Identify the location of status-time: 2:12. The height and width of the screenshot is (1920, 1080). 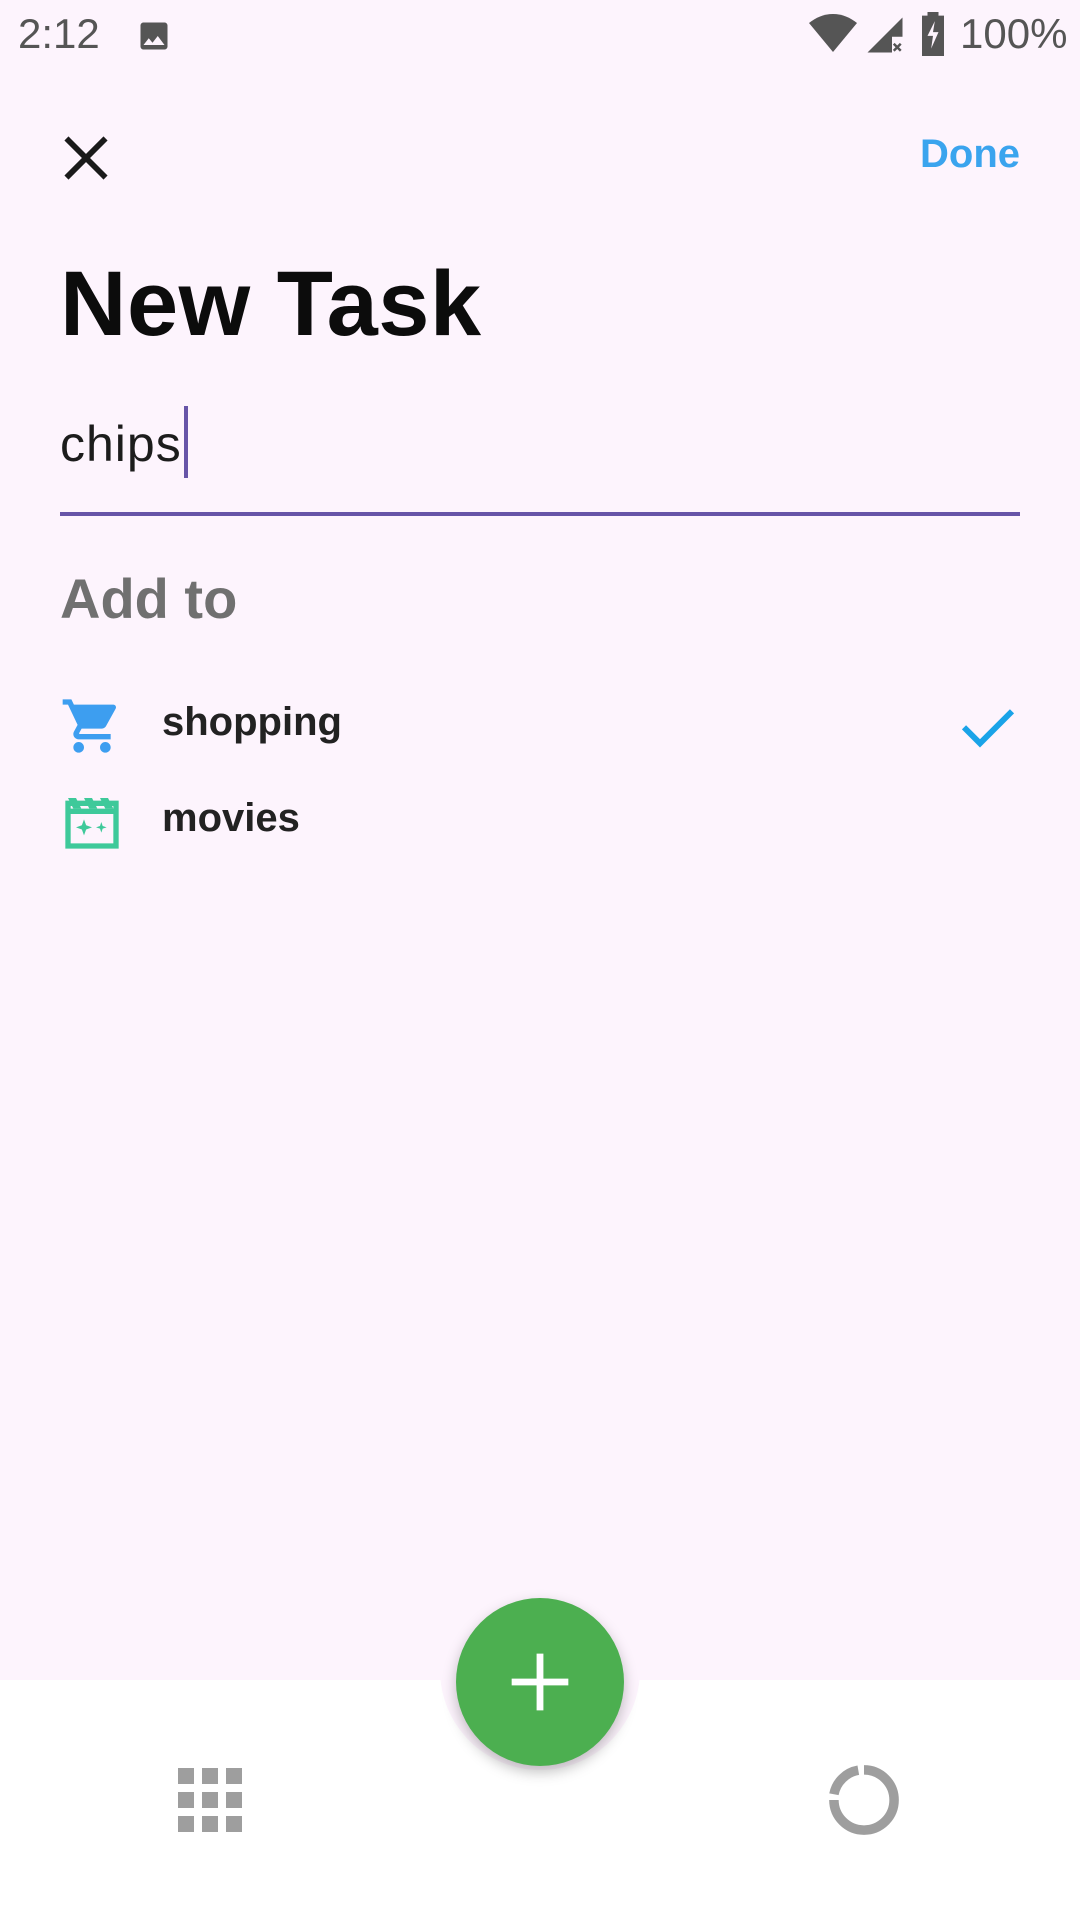
(59, 33).